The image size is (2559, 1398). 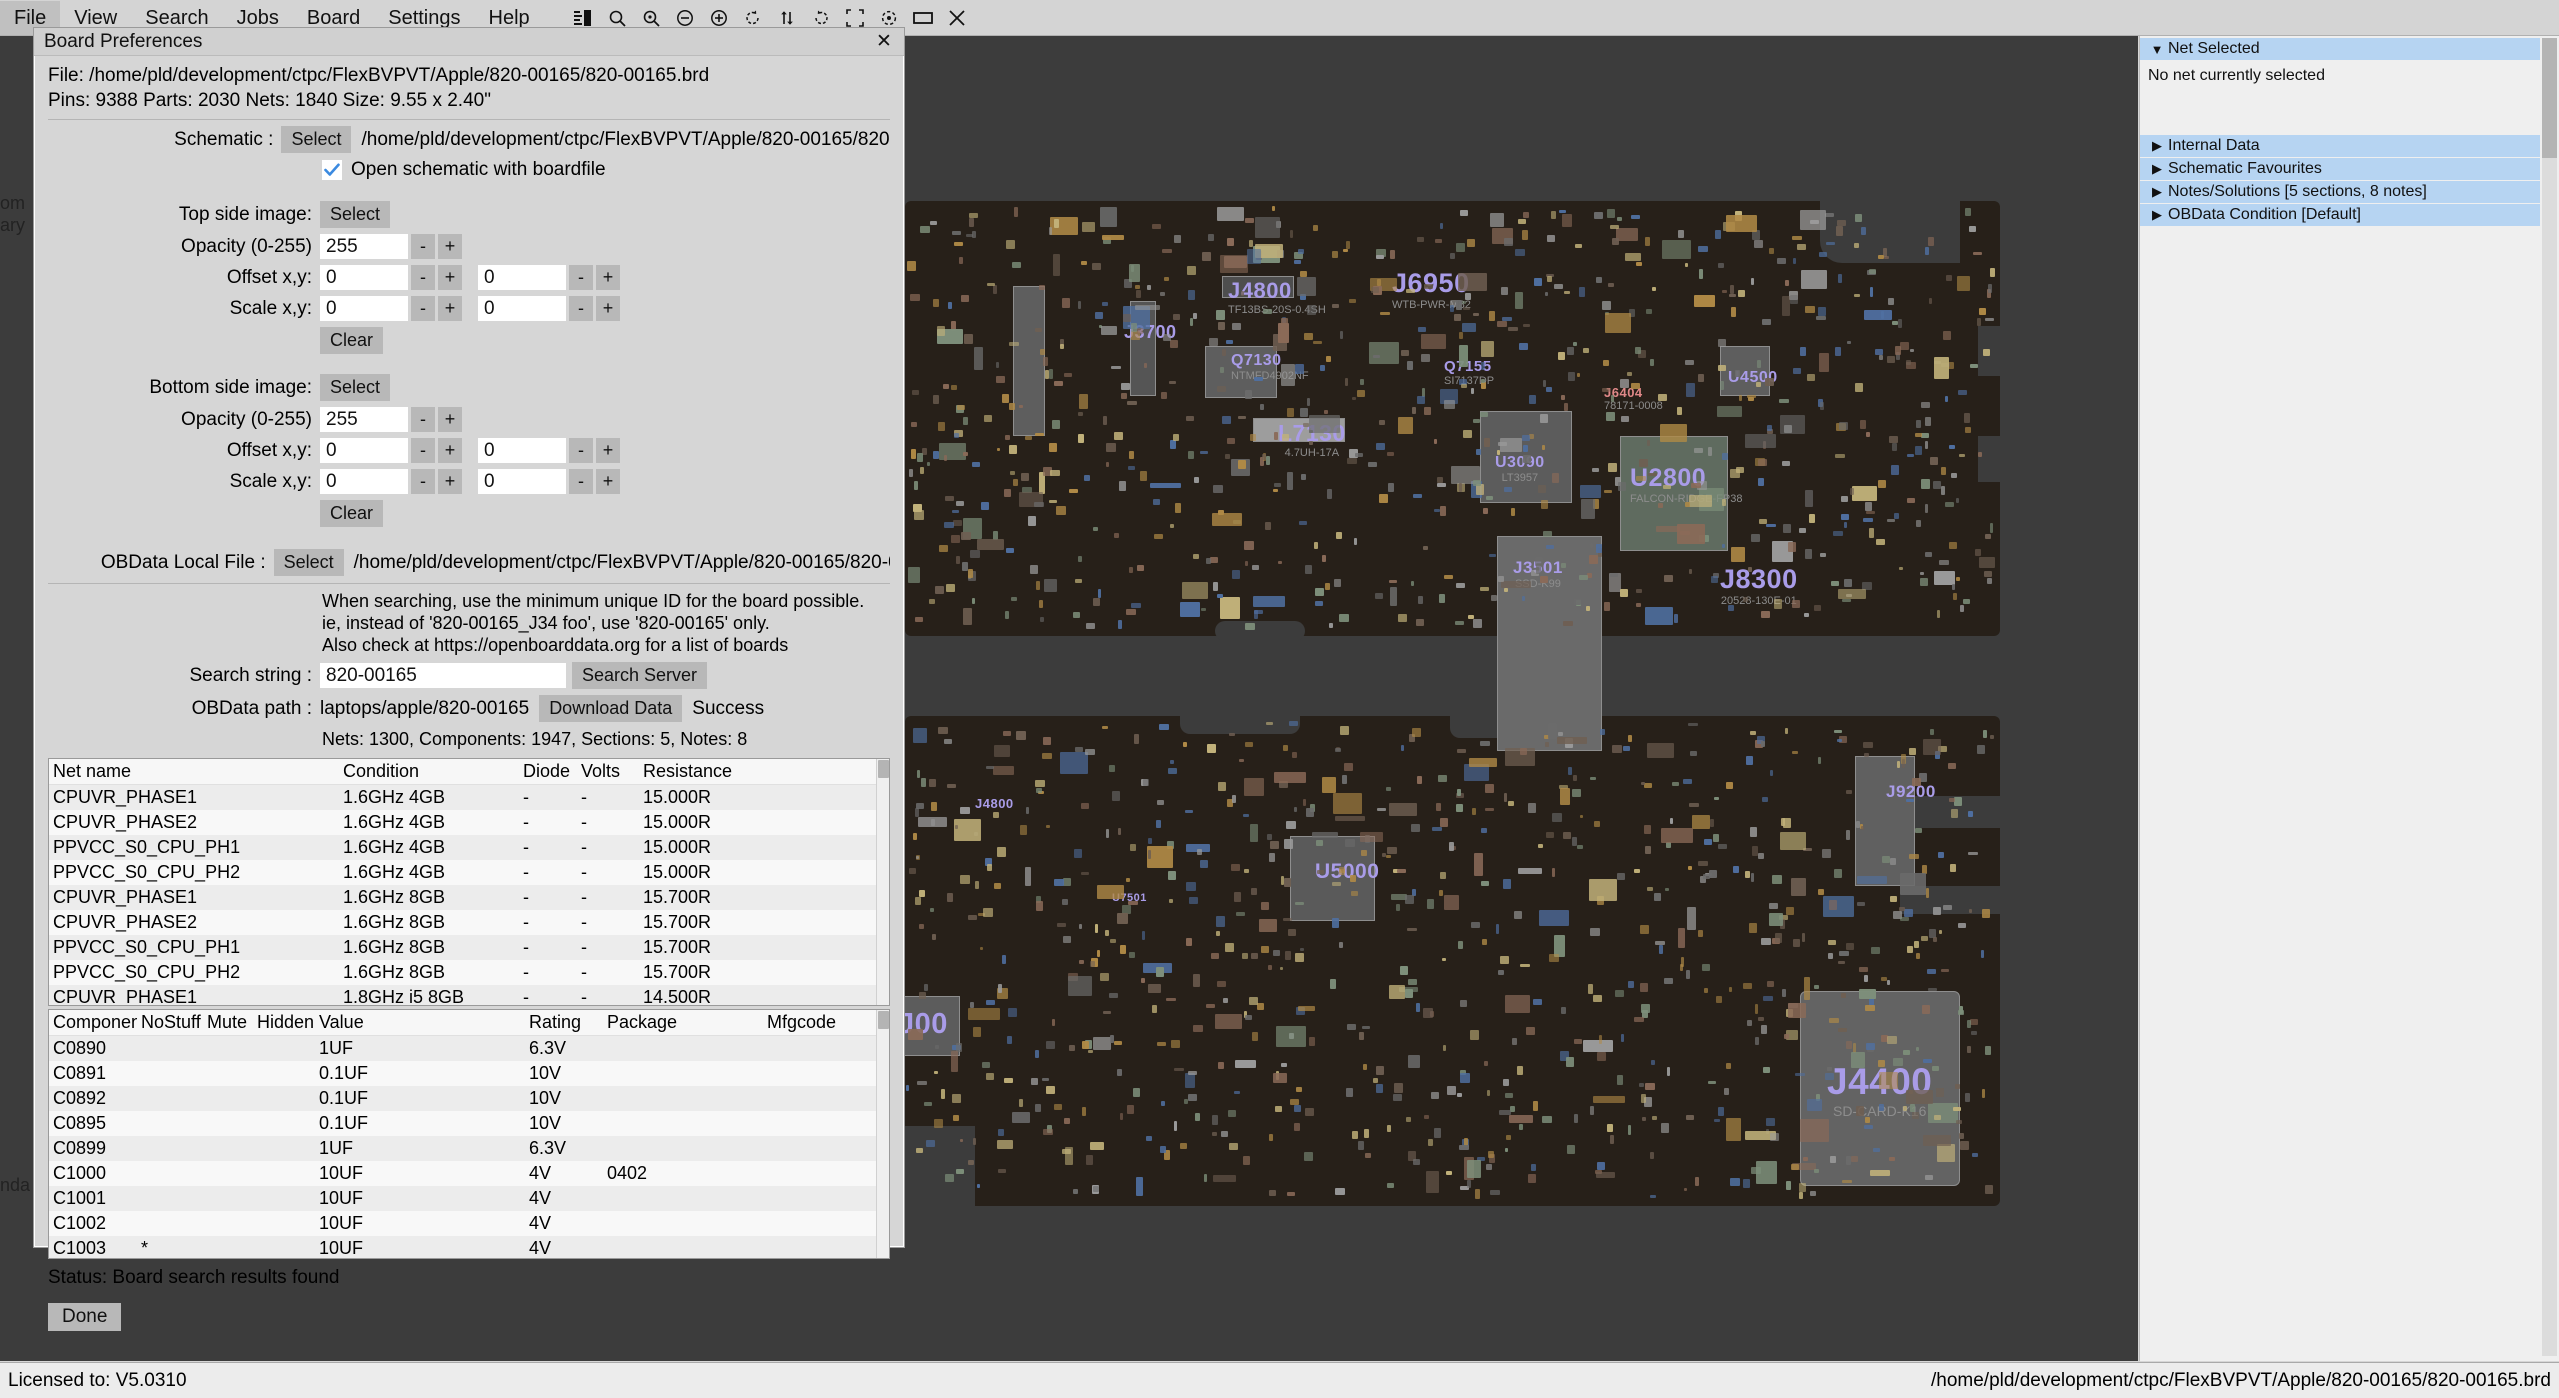 What do you see at coordinates (469, 1123) in the screenshot?
I see `components-table-row: C0895 0.1UF 10V` at bounding box center [469, 1123].